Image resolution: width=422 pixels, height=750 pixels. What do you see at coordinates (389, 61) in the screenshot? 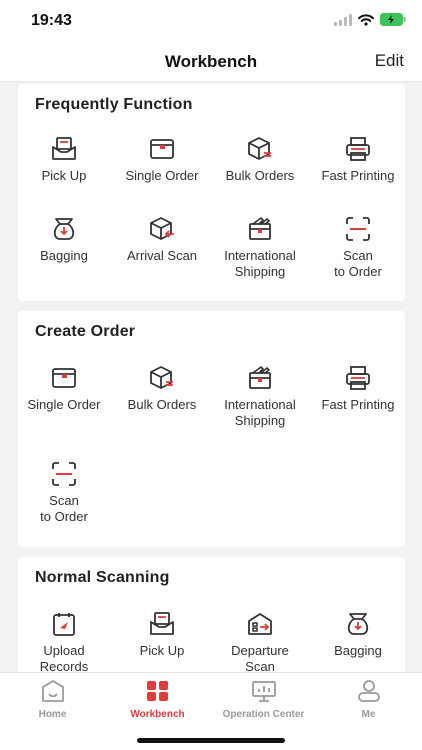
I see `edit-button: Edit` at bounding box center [389, 61].